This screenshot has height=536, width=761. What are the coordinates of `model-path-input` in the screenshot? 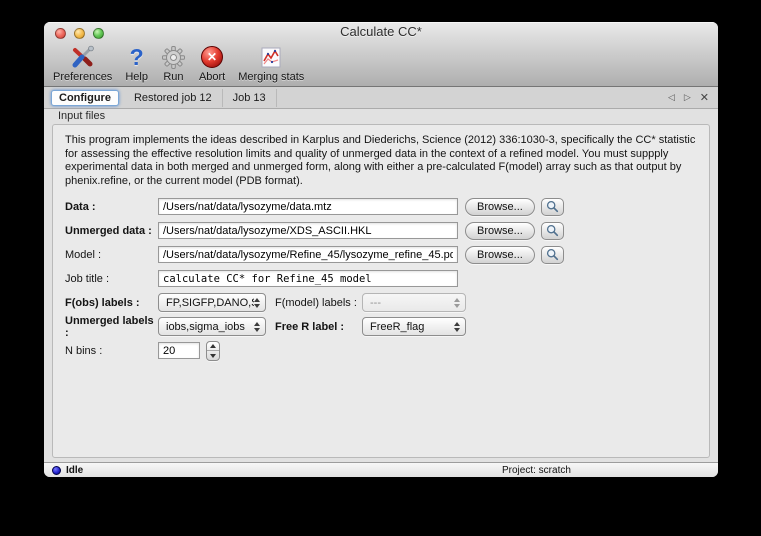 It's located at (308, 255).